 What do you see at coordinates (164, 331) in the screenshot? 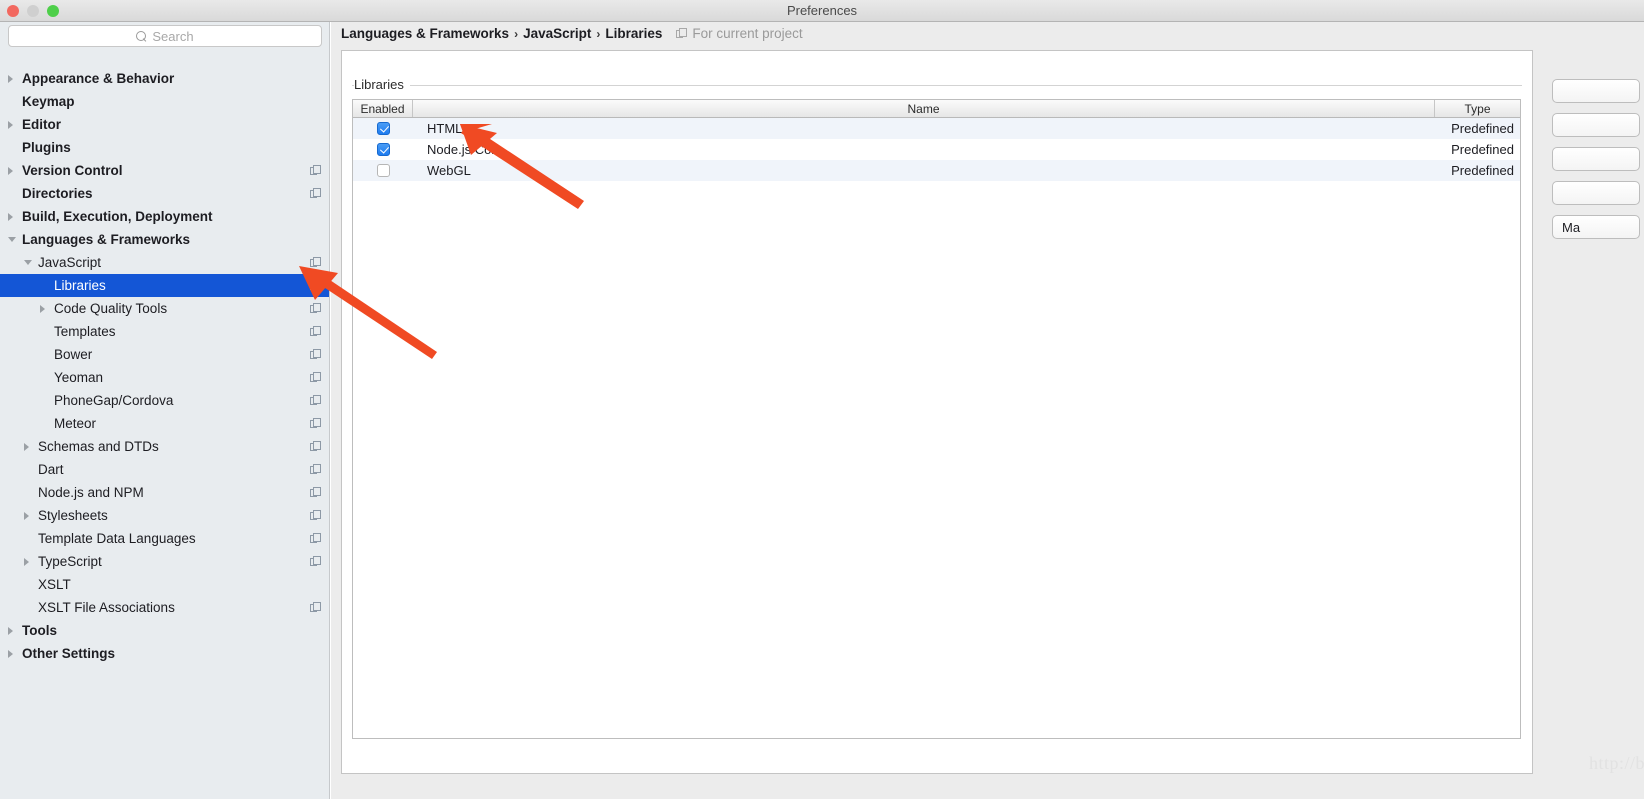
I see `sidebar-item-templates: Templates` at bounding box center [164, 331].